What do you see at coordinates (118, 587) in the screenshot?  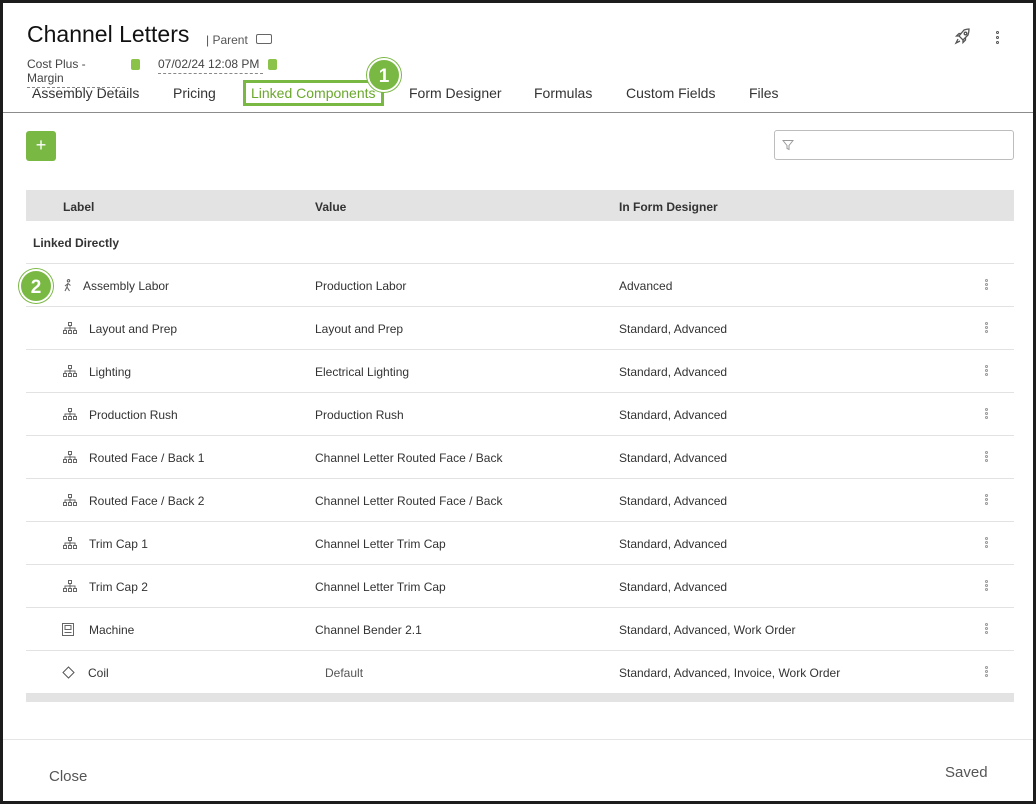 I see `row-label: Trim Cap 2` at bounding box center [118, 587].